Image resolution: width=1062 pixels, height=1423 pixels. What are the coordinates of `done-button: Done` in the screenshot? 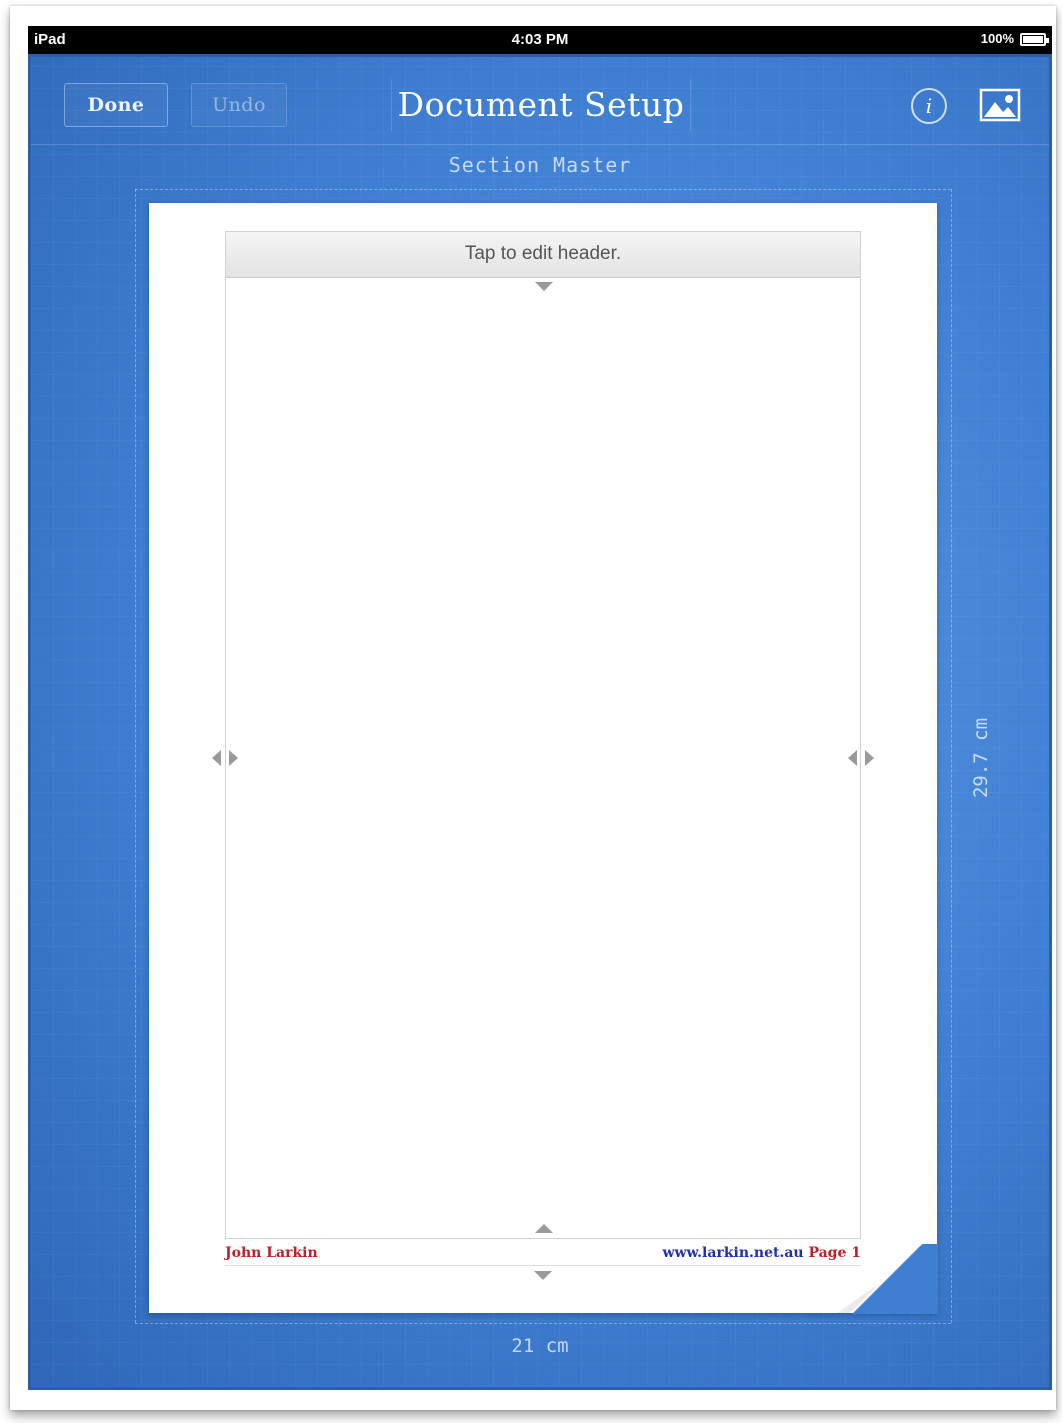 It's located at (116, 105).